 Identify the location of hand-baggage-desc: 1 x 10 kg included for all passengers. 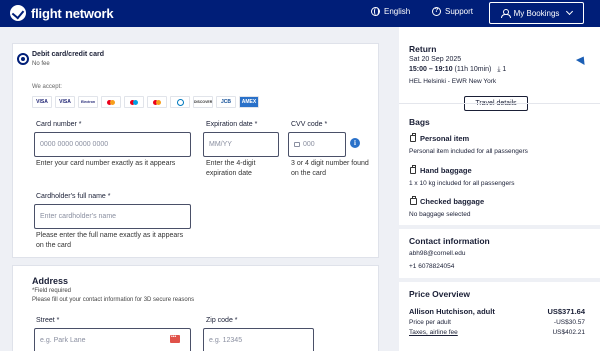
(462, 183).